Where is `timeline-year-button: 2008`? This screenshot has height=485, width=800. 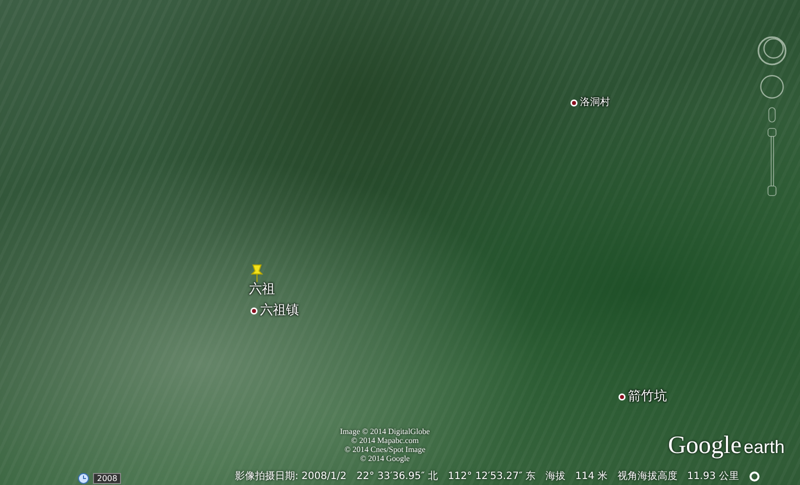
timeline-year-button: 2008 is located at coordinates (107, 478).